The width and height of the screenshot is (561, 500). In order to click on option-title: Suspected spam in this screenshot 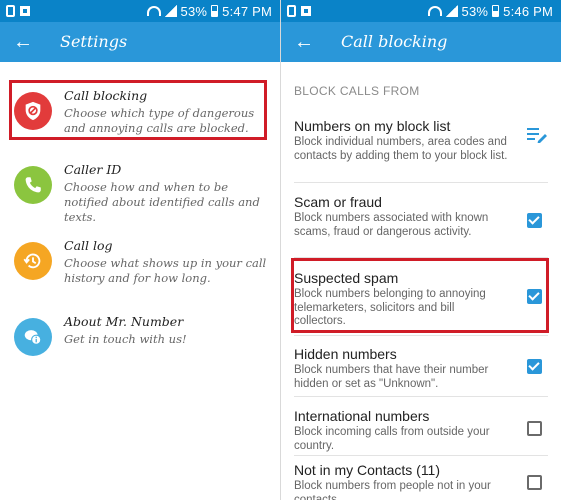, I will do `click(346, 278)`.